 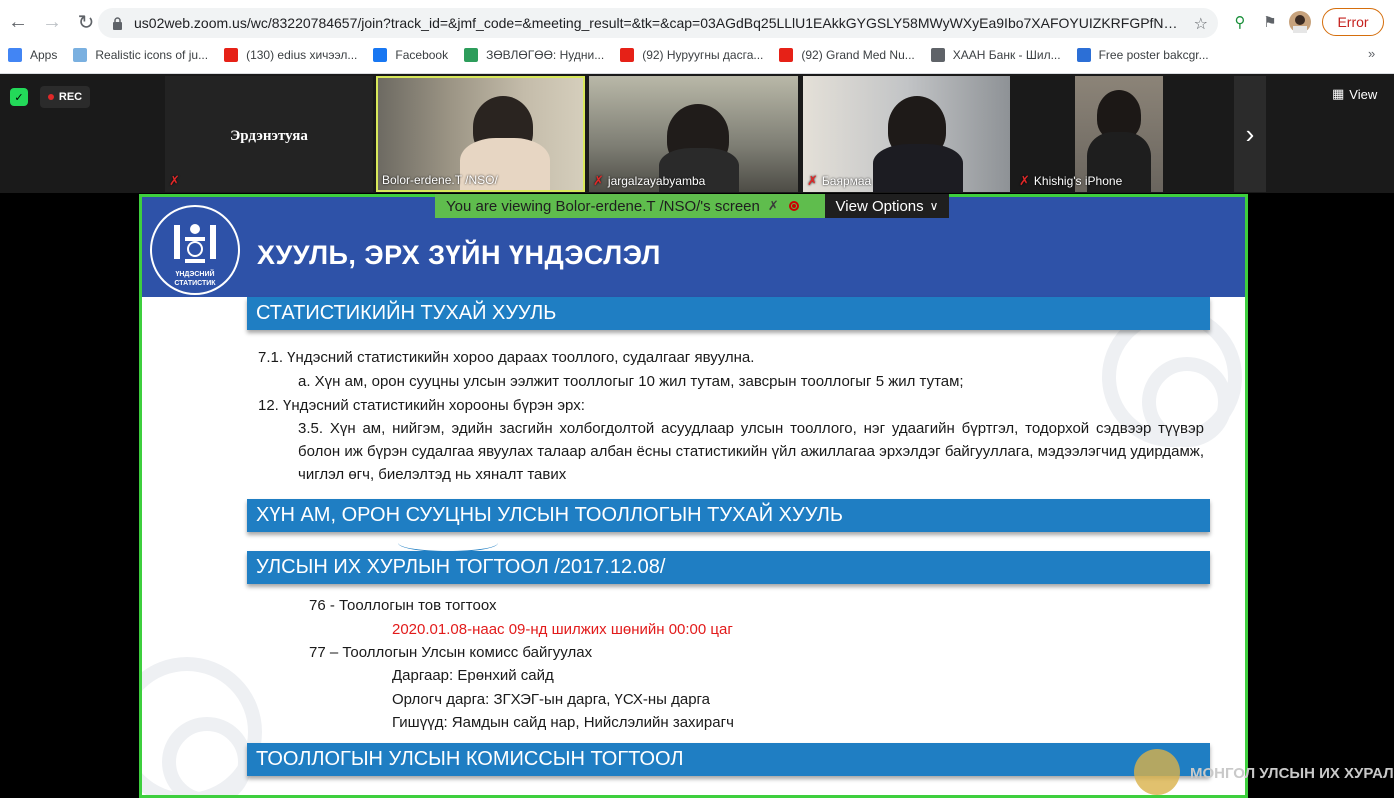 What do you see at coordinates (918, 168) in the screenshot?
I see `participant-video-body` at bounding box center [918, 168].